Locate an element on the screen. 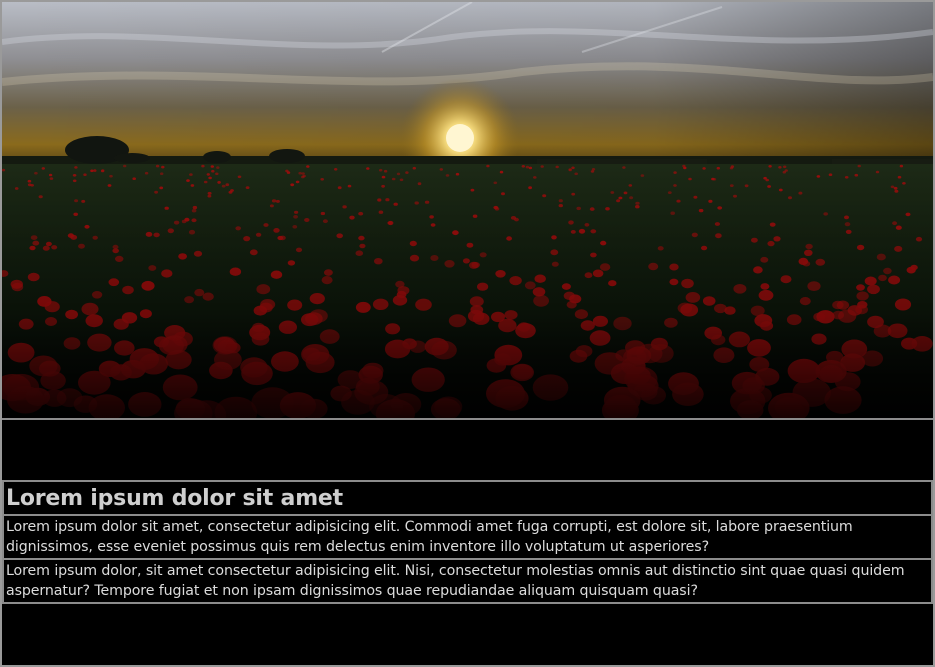 The image size is (935, 667). footer-spacer is located at coordinates (467, 635).